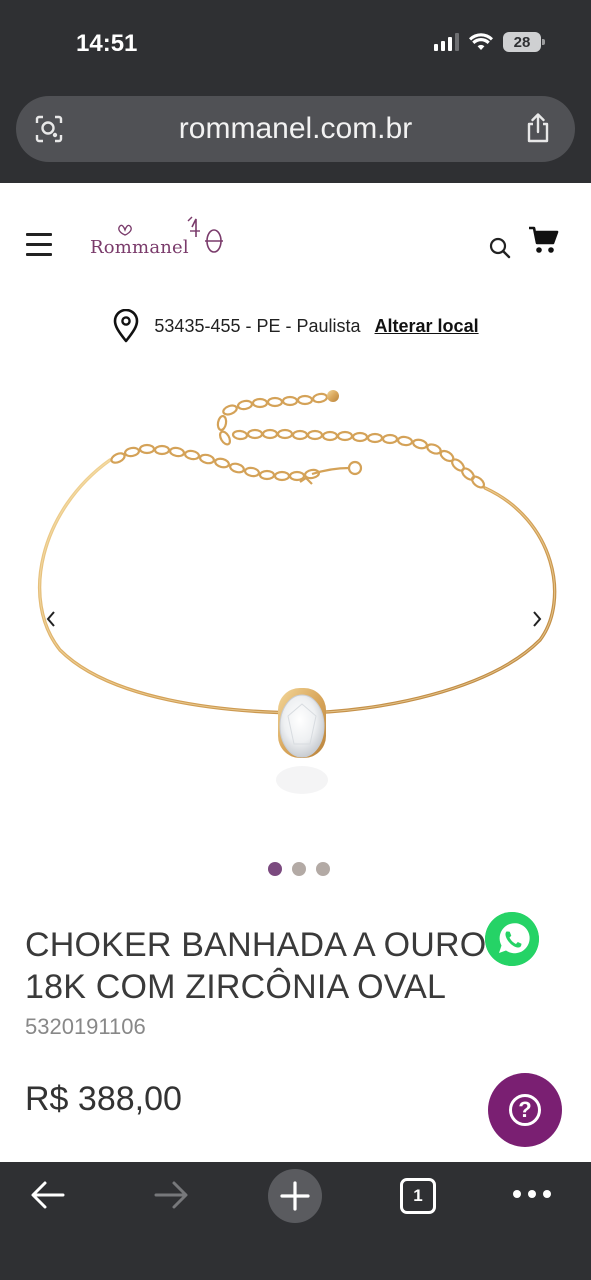 Image resolution: width=591 pixels, height=1280 pixels. I want to click on battery-icon: 28, so click(524, 42).